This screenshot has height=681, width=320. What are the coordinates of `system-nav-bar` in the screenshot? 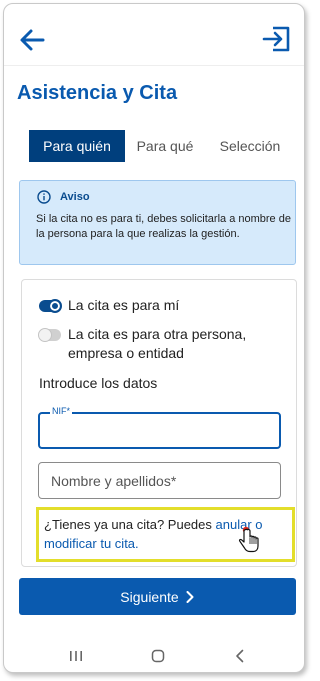 It's located at (154, 655).